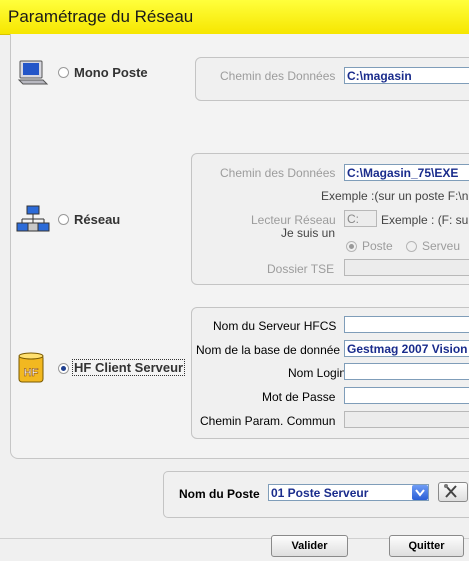 This screenshot has height=561, width=469. Describe the element at coordinates (320, 493) in the screenshot. I see `poste-select-value: 01 Poste Serveur` at that location.